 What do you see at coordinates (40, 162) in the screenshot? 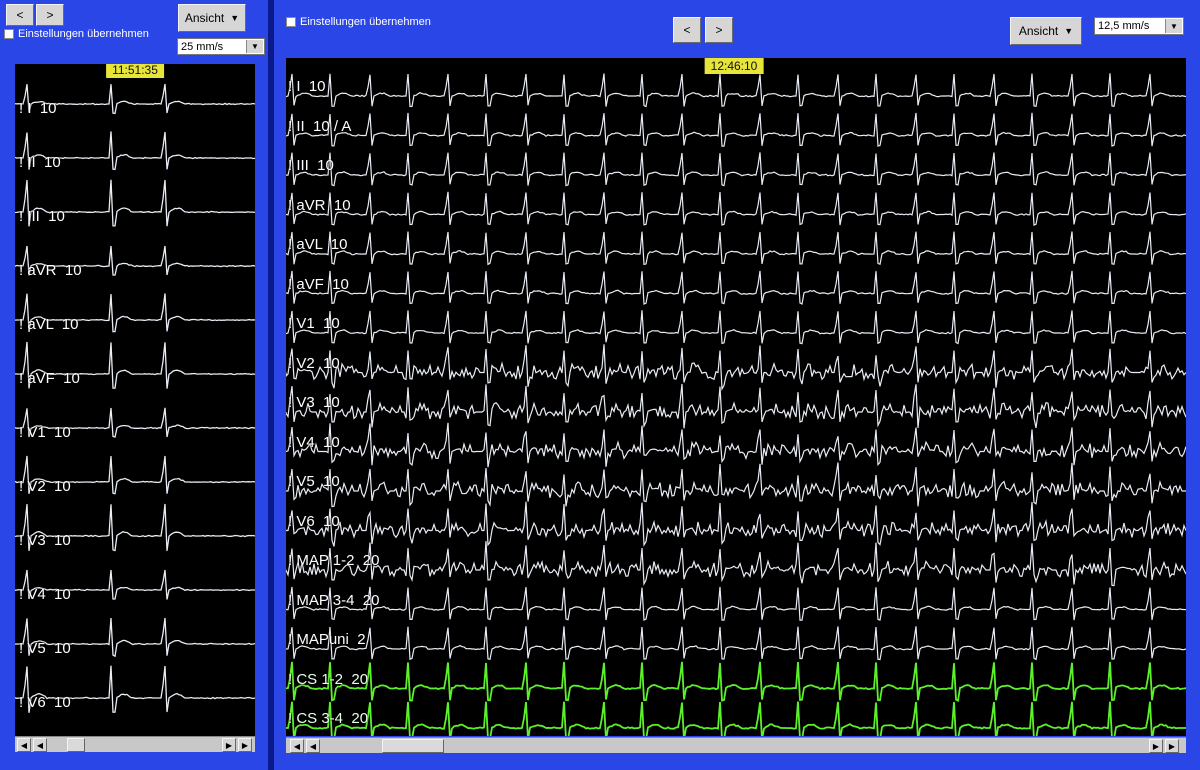
I see `lead-label: ! II 10` at bounding box center [40, 162].